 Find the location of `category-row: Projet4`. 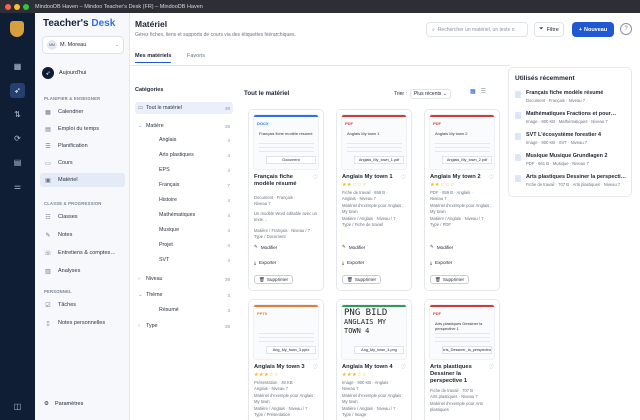

category-row: Projet4 is located at coordinates (194, 245).